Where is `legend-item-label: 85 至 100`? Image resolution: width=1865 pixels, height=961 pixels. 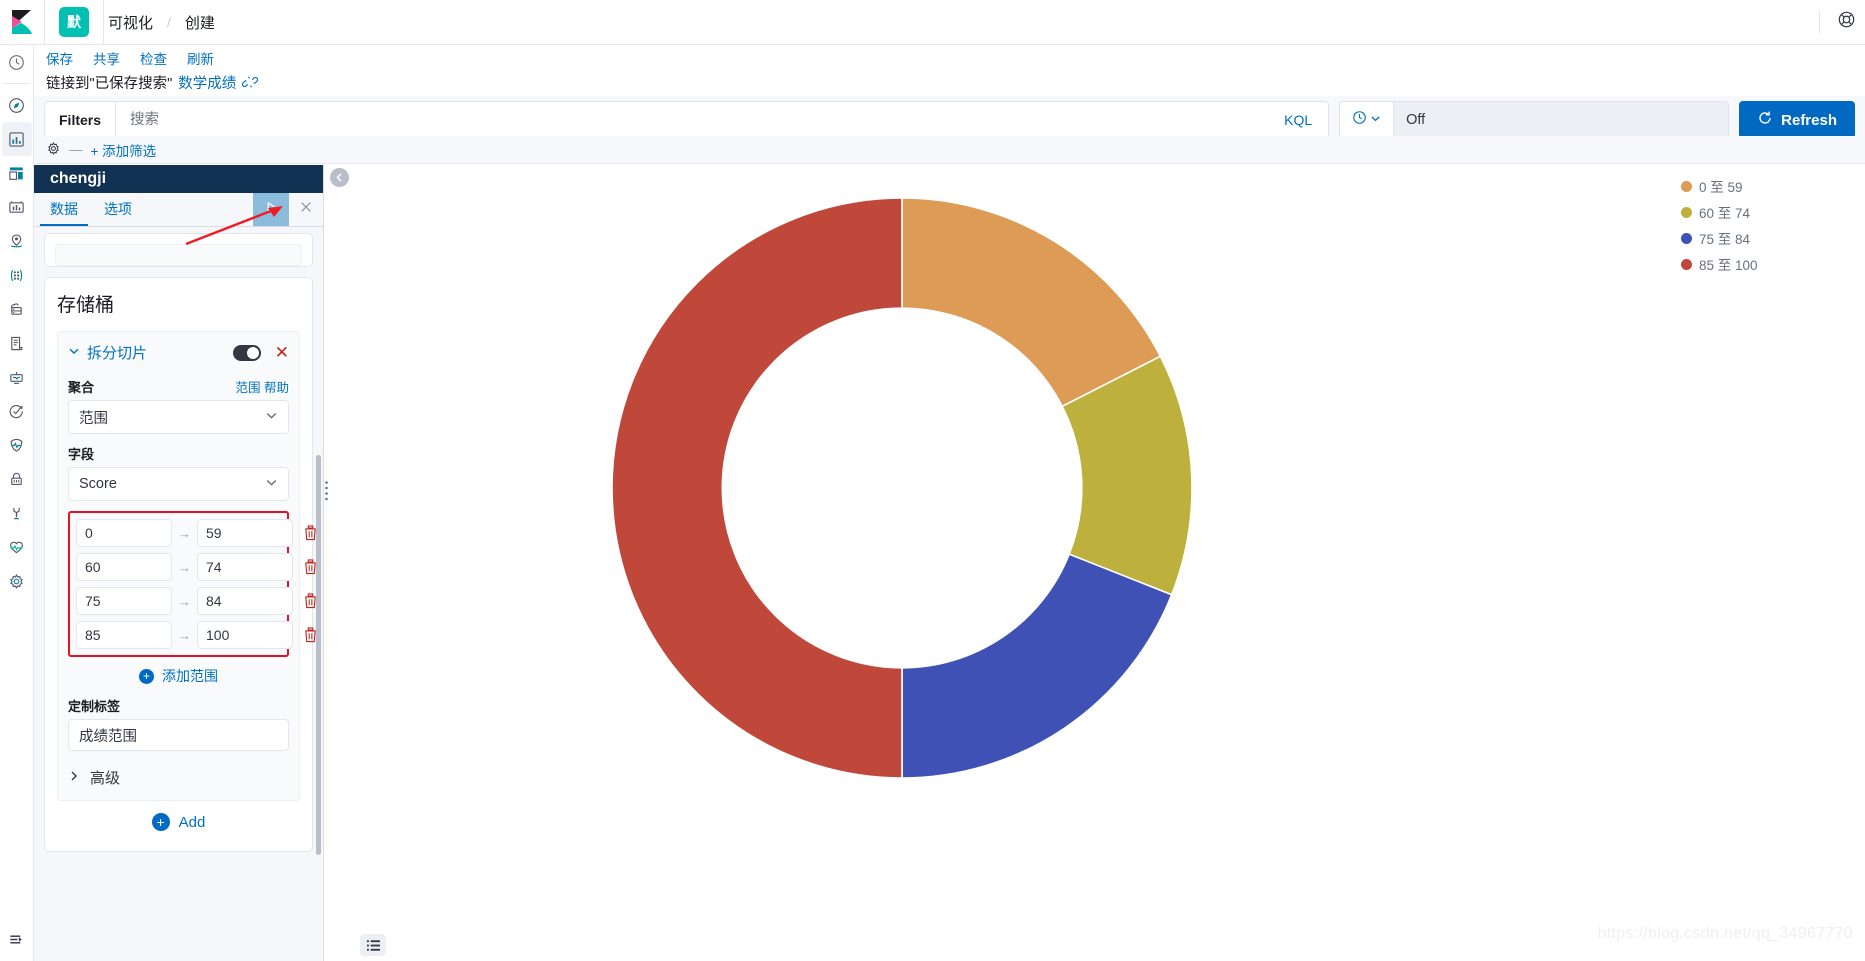 legend-item-label: 85 至 100 is located at coordinates (1728, 265).